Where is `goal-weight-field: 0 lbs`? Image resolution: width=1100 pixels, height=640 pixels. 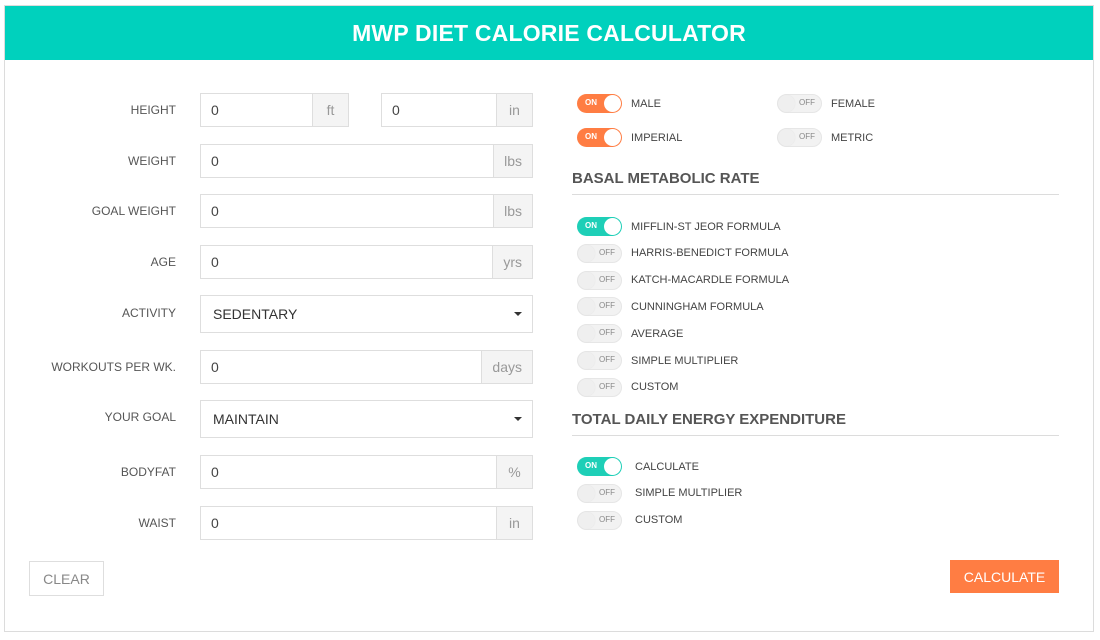
goal-weight-field: 0 lbs is located at coordinates (366, 211).